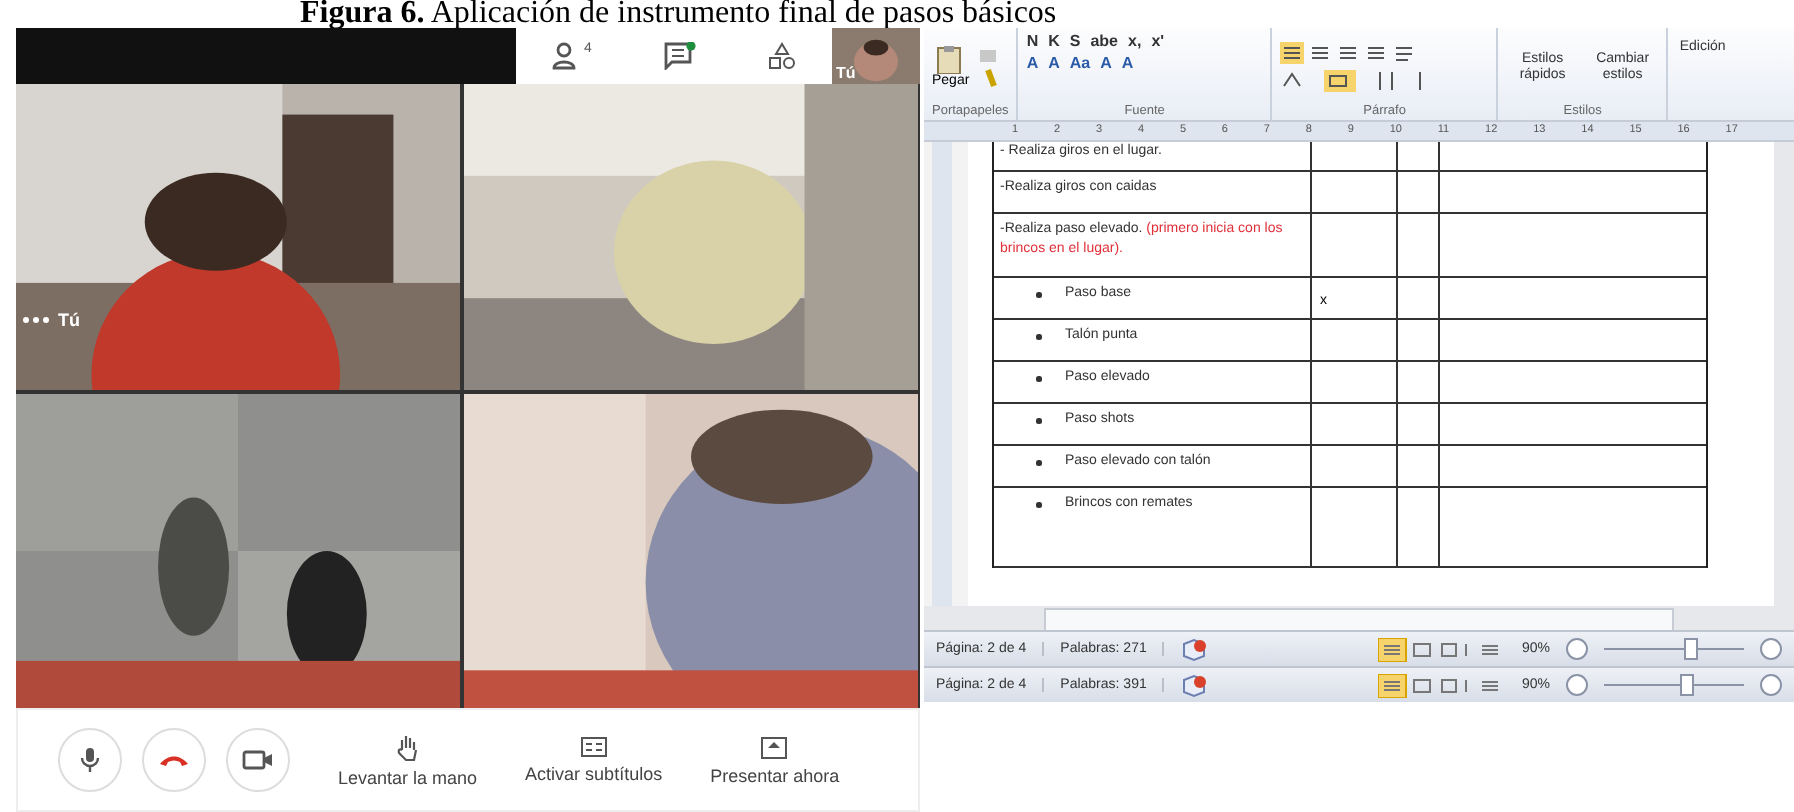 The width and height of the screenshot is (1794, 812). I want to click on present-screen-icon, so click(774, 747).